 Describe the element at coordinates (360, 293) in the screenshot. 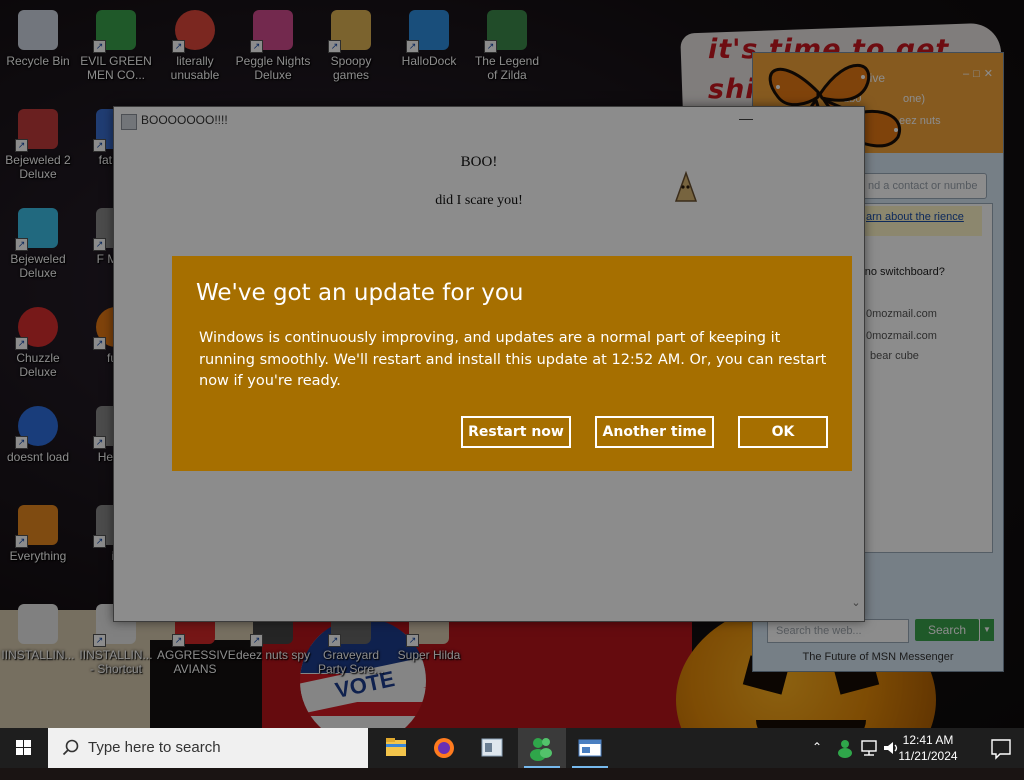

I see `update-title: We've got an update for you` at that location.